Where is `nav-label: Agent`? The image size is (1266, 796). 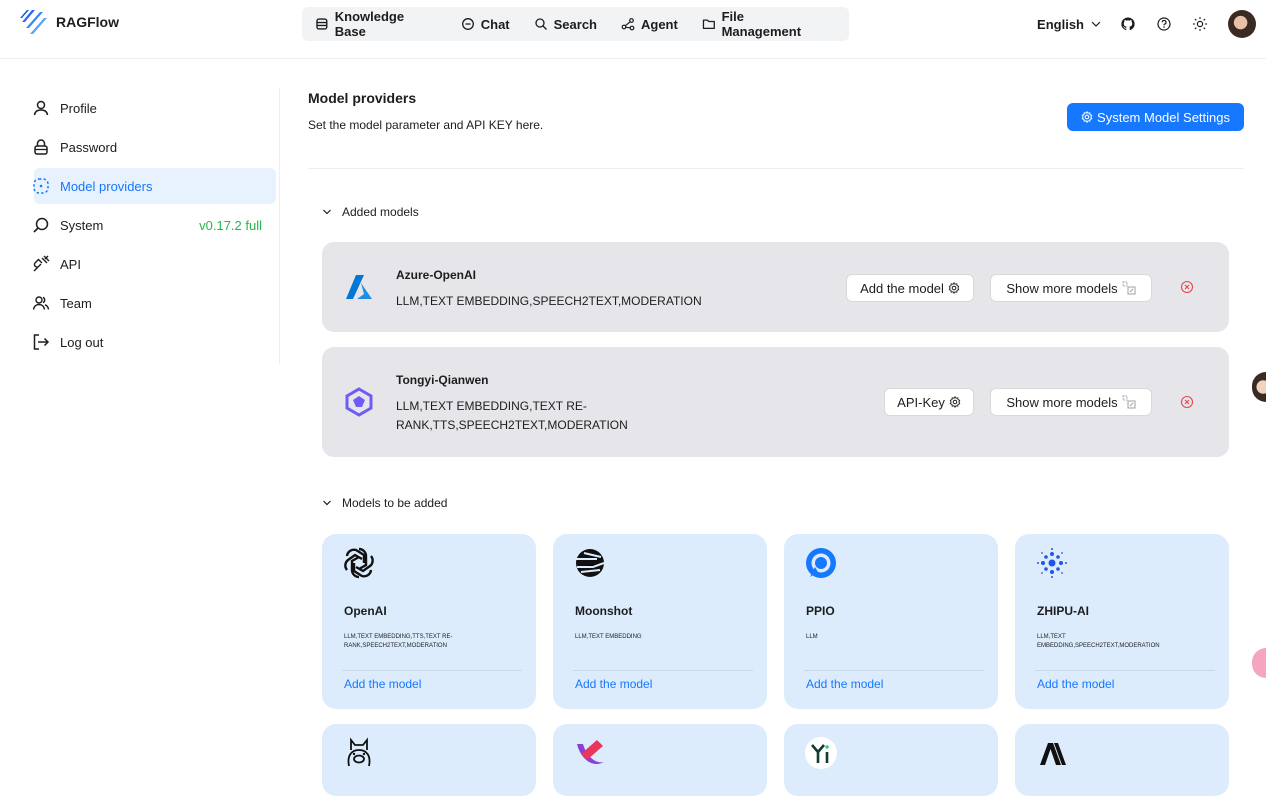
nav-label: Agent is located at coordinates (659, 24).